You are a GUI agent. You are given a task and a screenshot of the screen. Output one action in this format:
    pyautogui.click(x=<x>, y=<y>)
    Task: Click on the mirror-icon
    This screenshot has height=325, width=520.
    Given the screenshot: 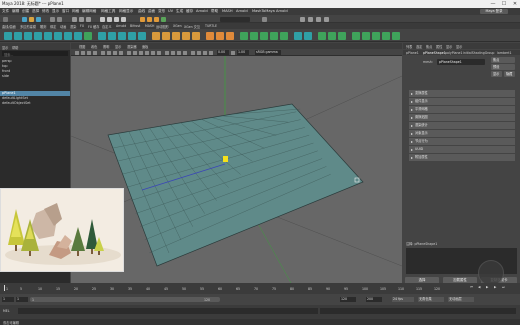 What is the action you would take?
    pyautogui.click(x=142, y=36)
    